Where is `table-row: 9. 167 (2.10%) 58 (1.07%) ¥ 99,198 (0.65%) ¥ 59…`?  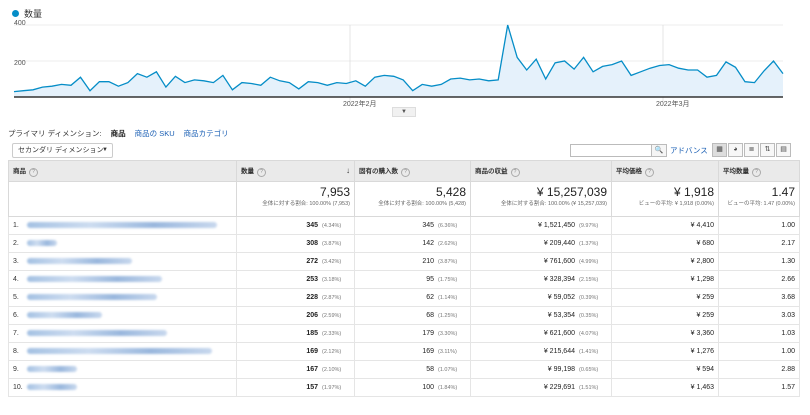 table-row: 9. 167 (2.10%) 58 (1.07%) ¥ 99,198 (0.65%) ¥ 59… is located at coordinates (404, 369).